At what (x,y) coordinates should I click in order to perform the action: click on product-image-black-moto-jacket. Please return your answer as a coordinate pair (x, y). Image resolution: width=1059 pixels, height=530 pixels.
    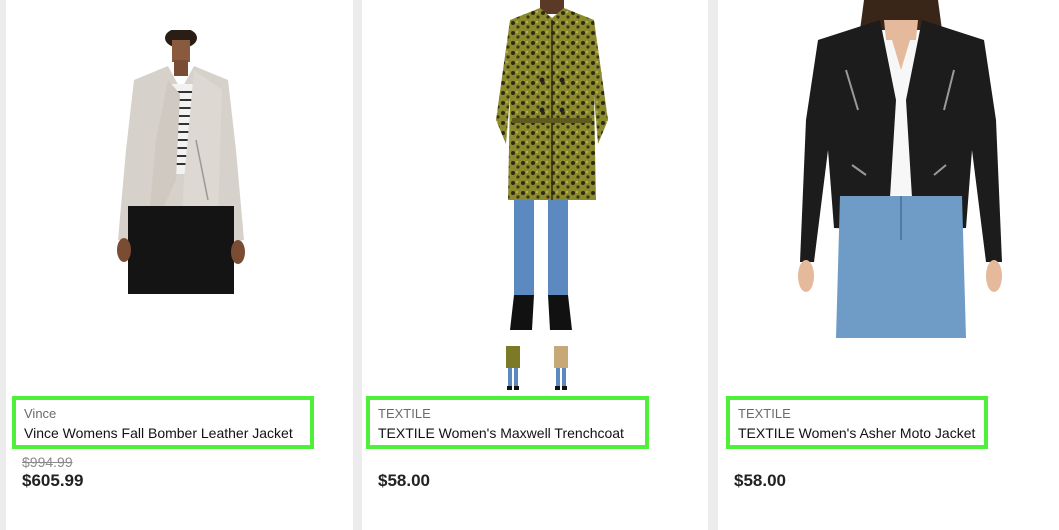
    Looking at the image, I should click on (901, 171).